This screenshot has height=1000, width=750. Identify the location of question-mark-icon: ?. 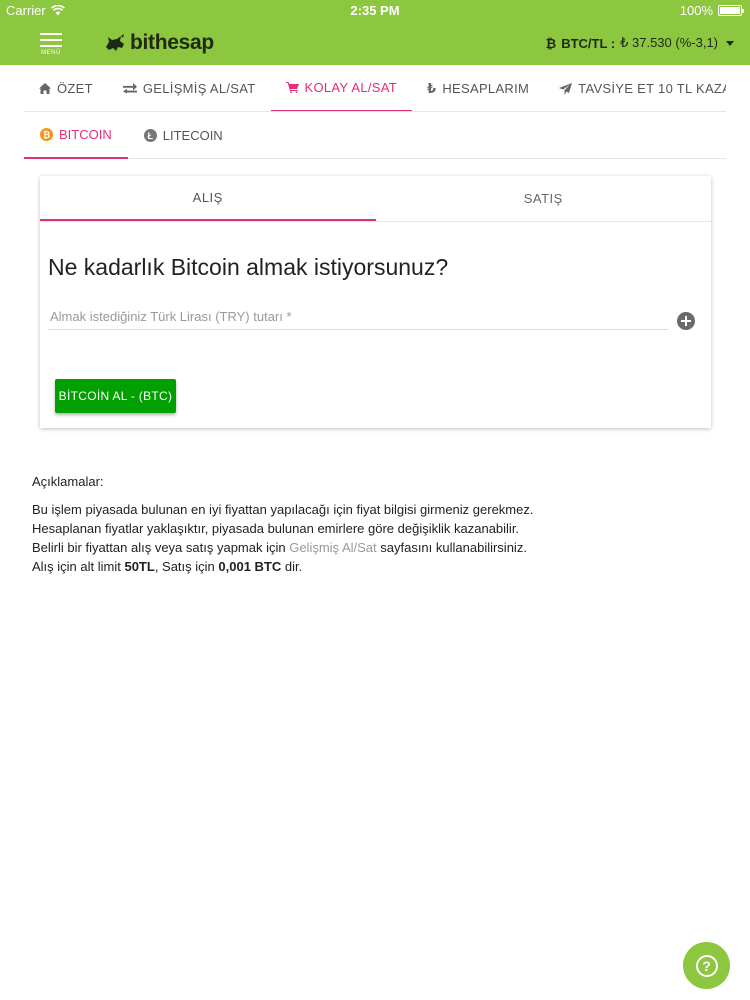
(706, 965).